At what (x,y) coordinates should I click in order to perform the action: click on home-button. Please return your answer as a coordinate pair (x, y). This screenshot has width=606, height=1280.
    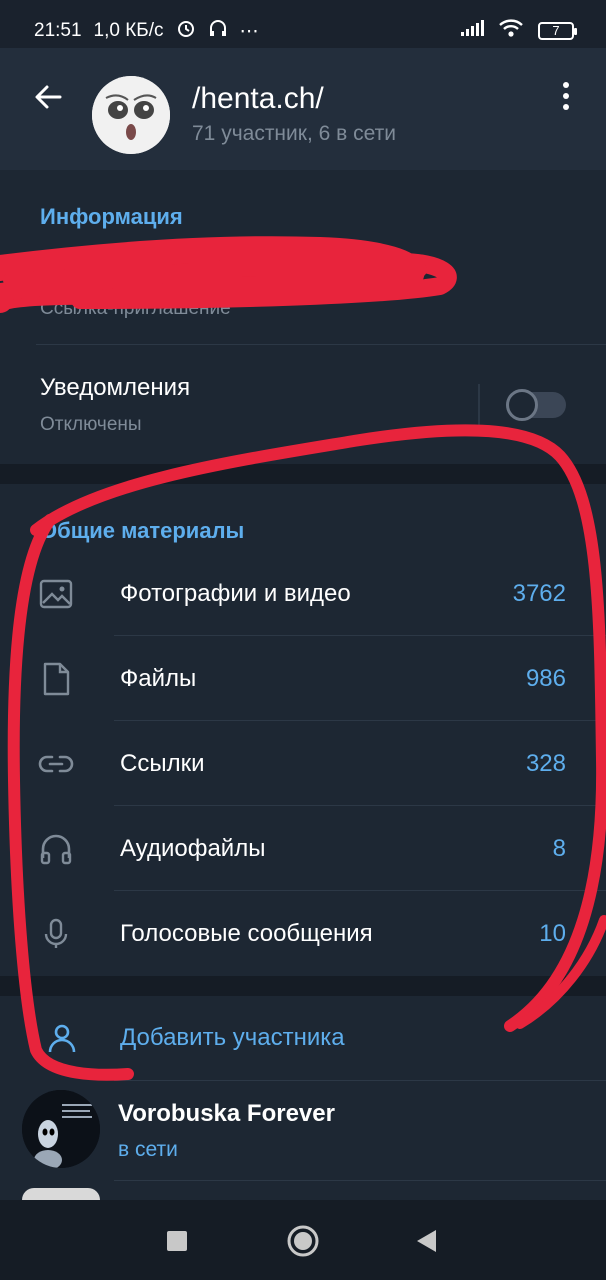
    Looking at the image, I should click on (303, 1241).